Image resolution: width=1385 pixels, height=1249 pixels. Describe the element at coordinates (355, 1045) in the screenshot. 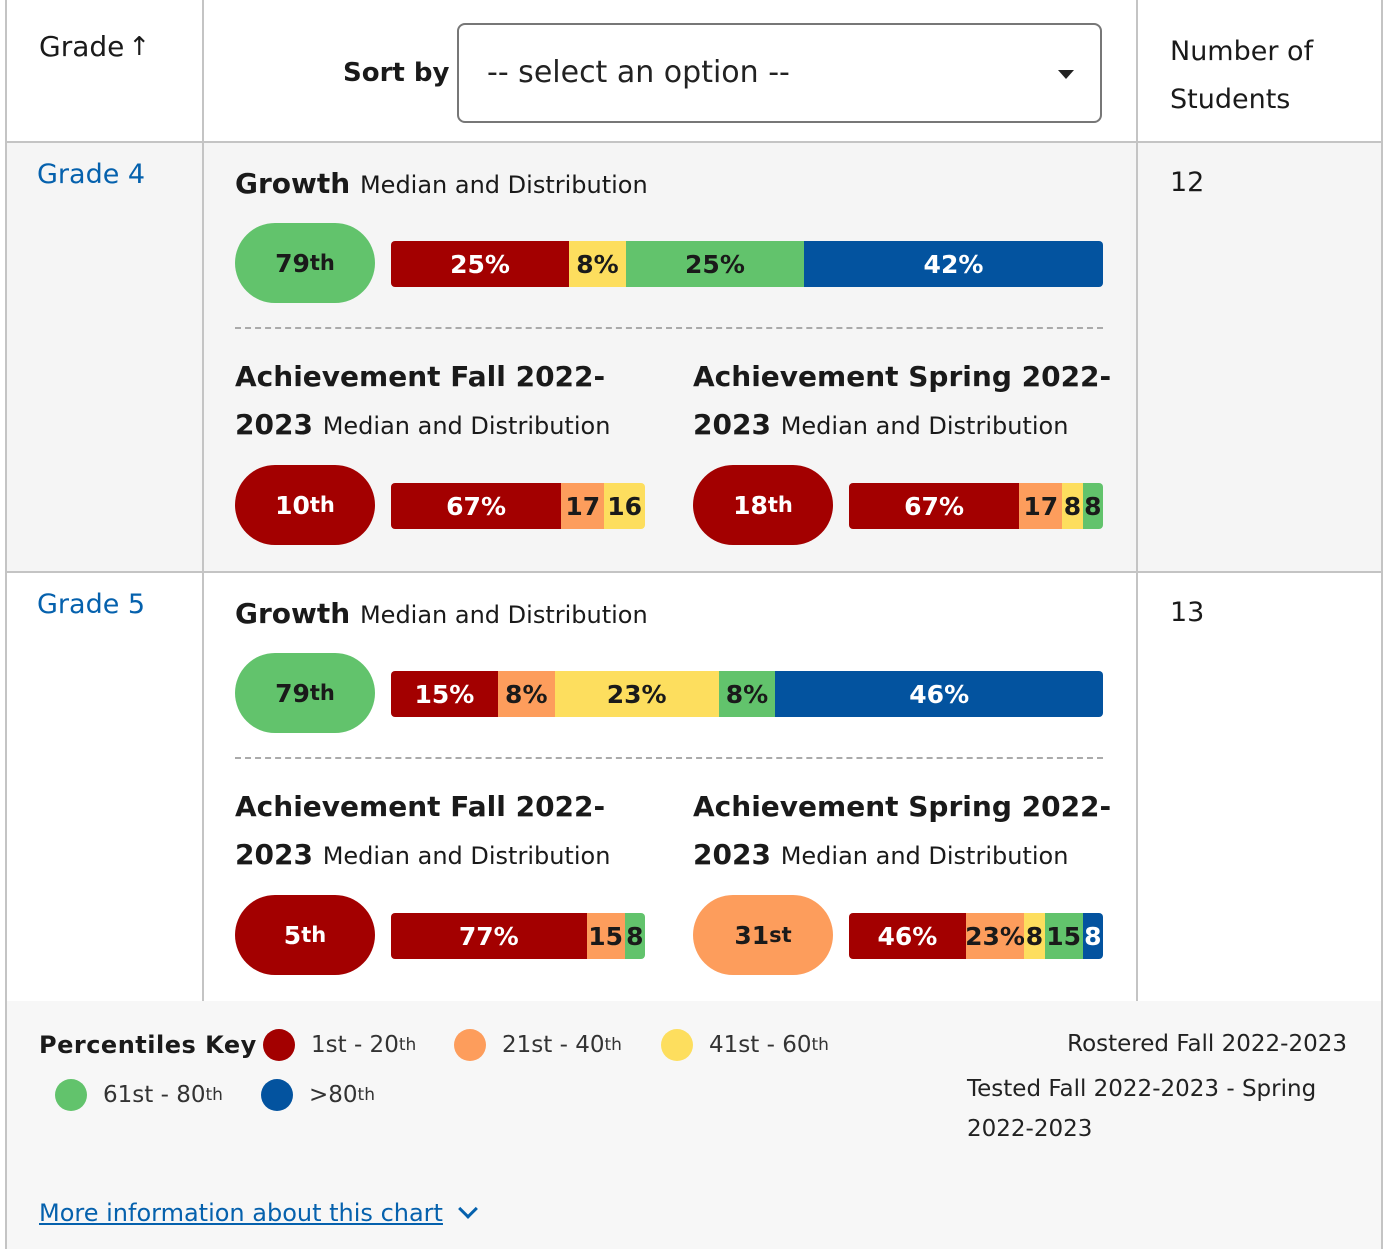

I see `key-label: 1st - 20` at that location.